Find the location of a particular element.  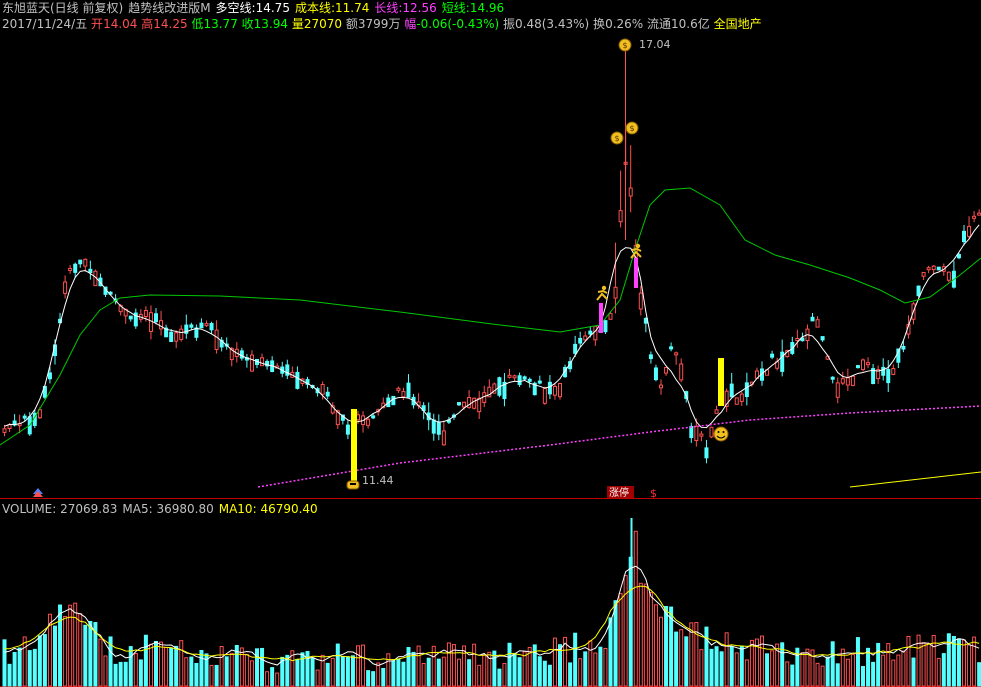

sell-signal-bar is located at coordinates (601, 318).